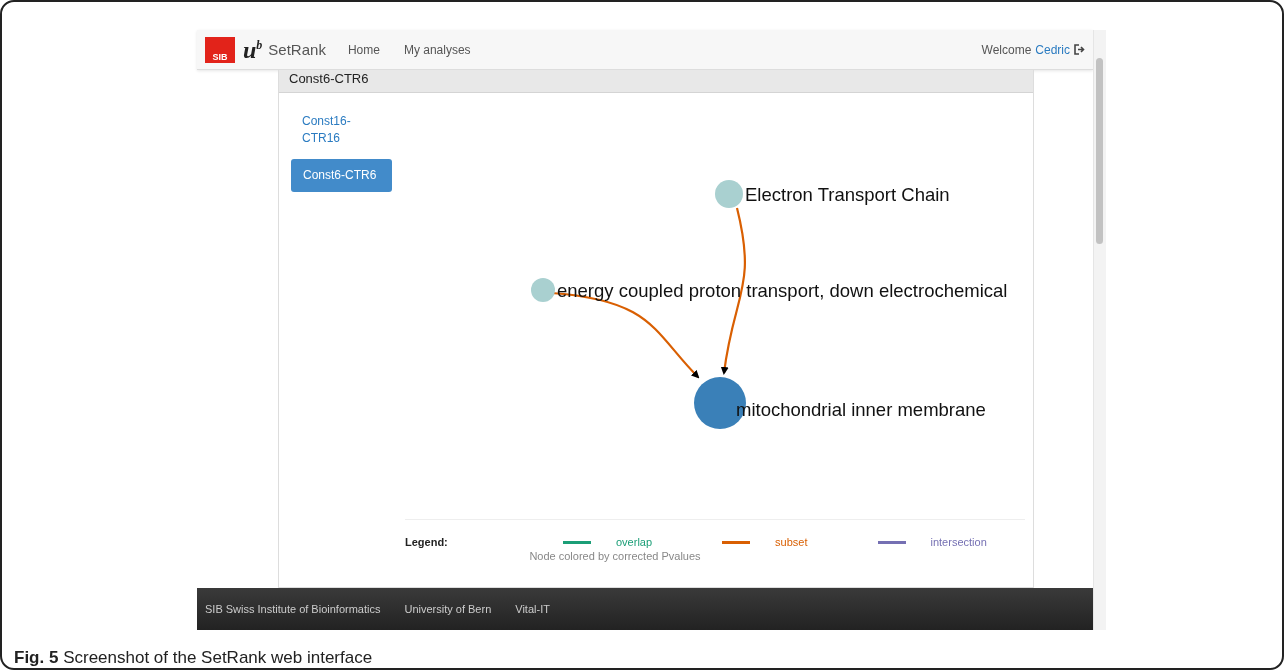 This screenshot has height=670, width=1284. Describe the element at coordinates (293, 609) in the screenshot. I see `footer-link: SIB Swiss Institute of Bioinformatics` at that location.